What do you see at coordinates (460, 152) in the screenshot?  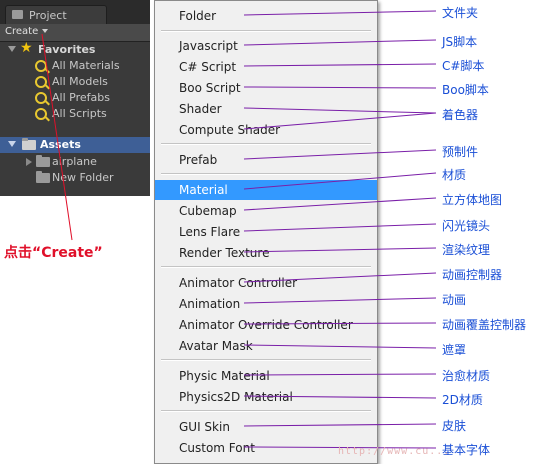 I see `annotation-label: 预制件` at bounding box center [460, 152].